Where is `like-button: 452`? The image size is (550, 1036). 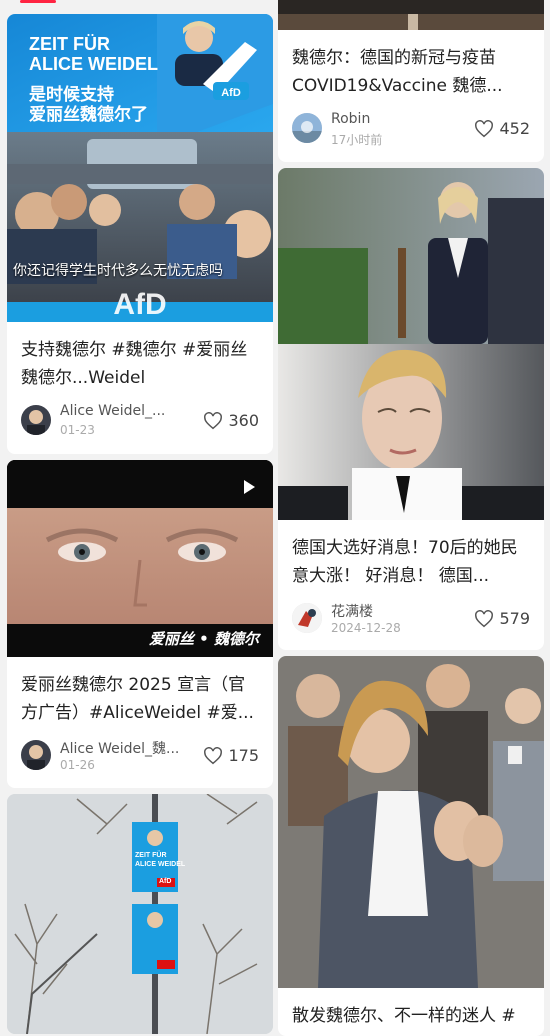 like-button: 452 is located at coordinates (502, 128).